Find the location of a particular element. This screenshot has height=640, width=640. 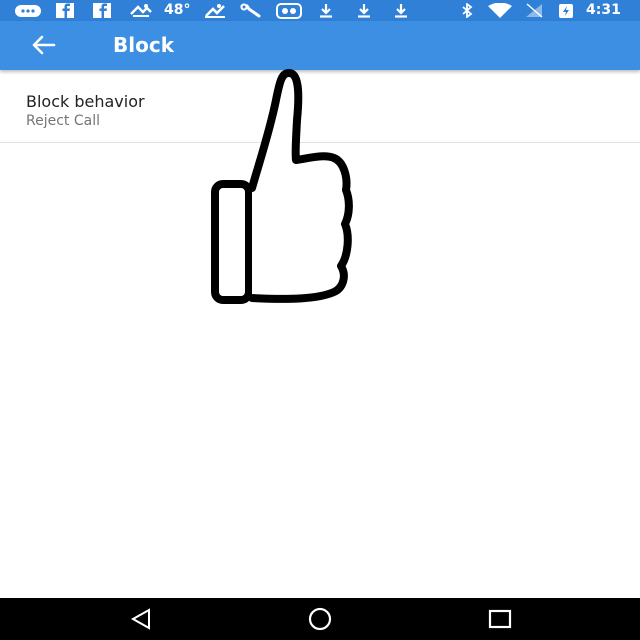

weather-icon is located at coordinates (141, 10).